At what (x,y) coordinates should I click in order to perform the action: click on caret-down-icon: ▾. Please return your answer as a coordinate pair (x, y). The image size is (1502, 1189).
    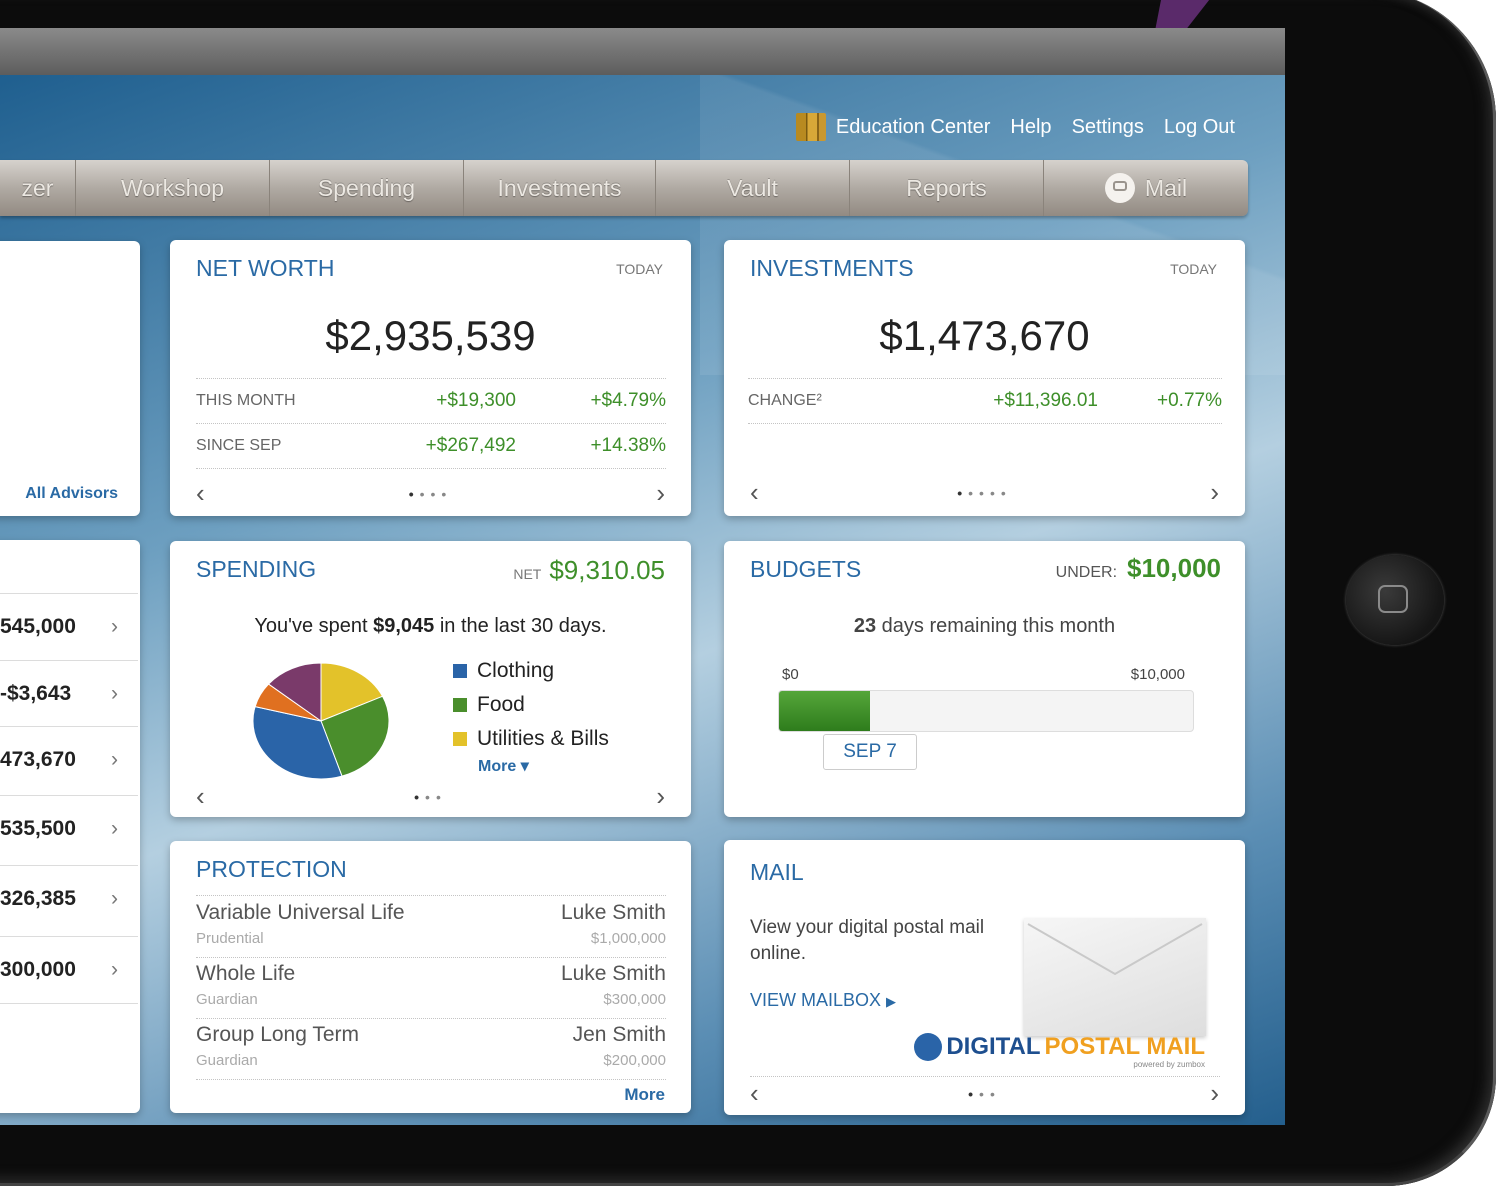
    Looking at the image, I should click on (524, 766).